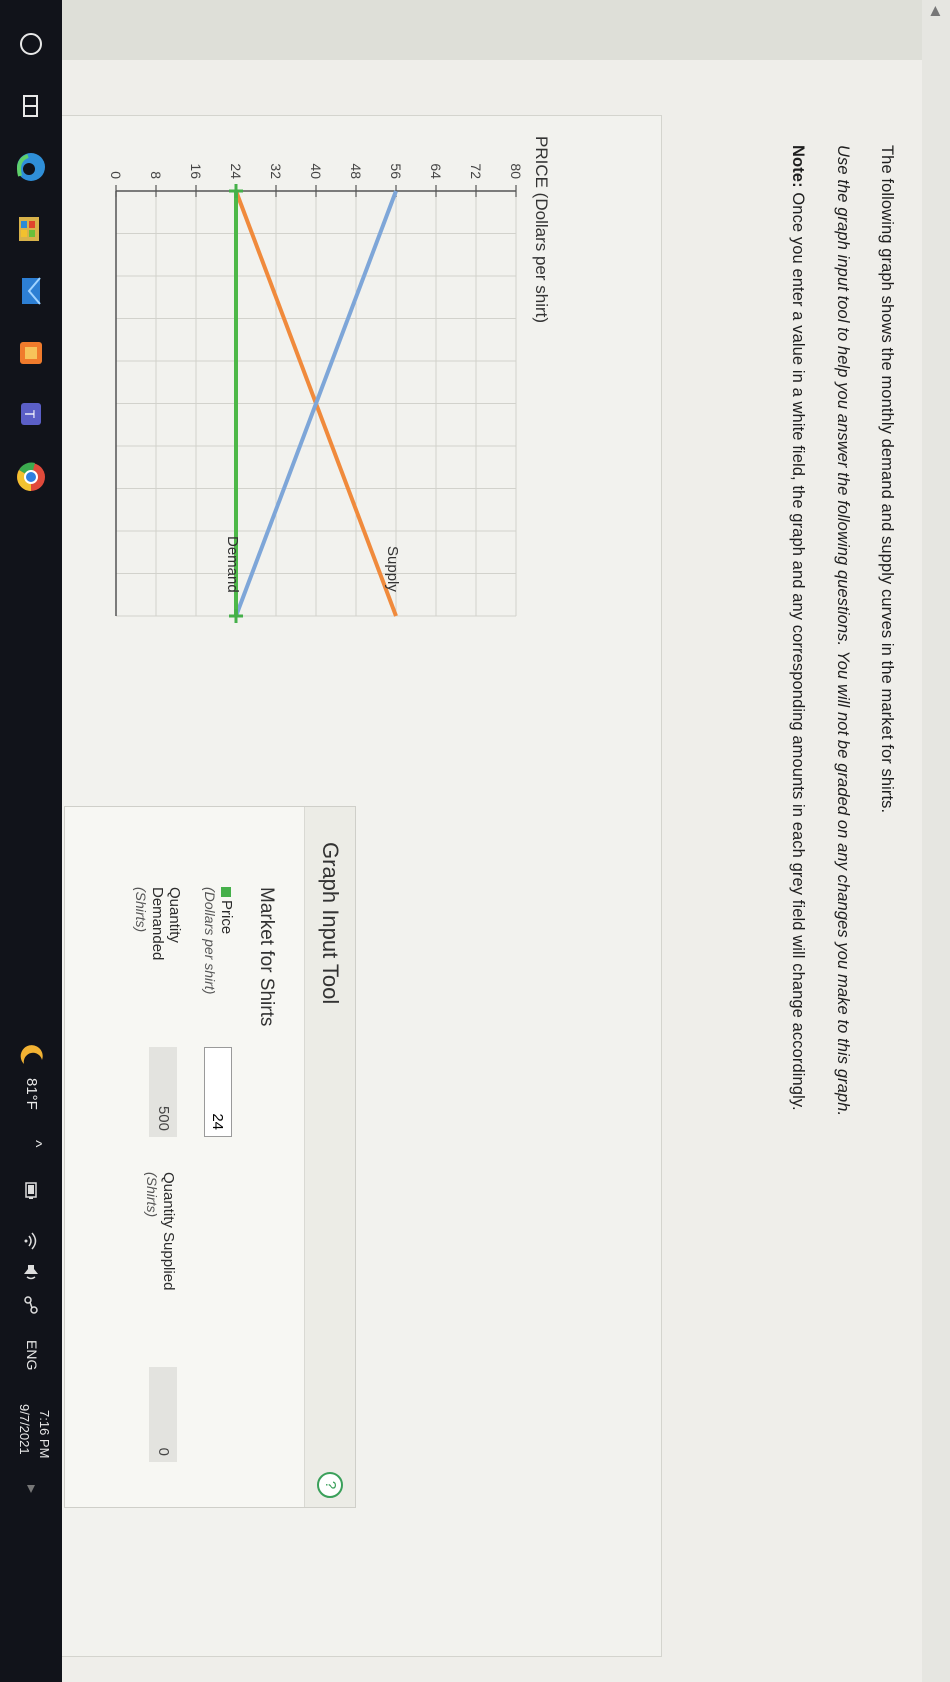 The width and height of the screenshot is (950, 1682). What do you see at coordinates (31, 1241) in the screenshot?
I see `wifi-icon` at bounding box center [31, 1241].